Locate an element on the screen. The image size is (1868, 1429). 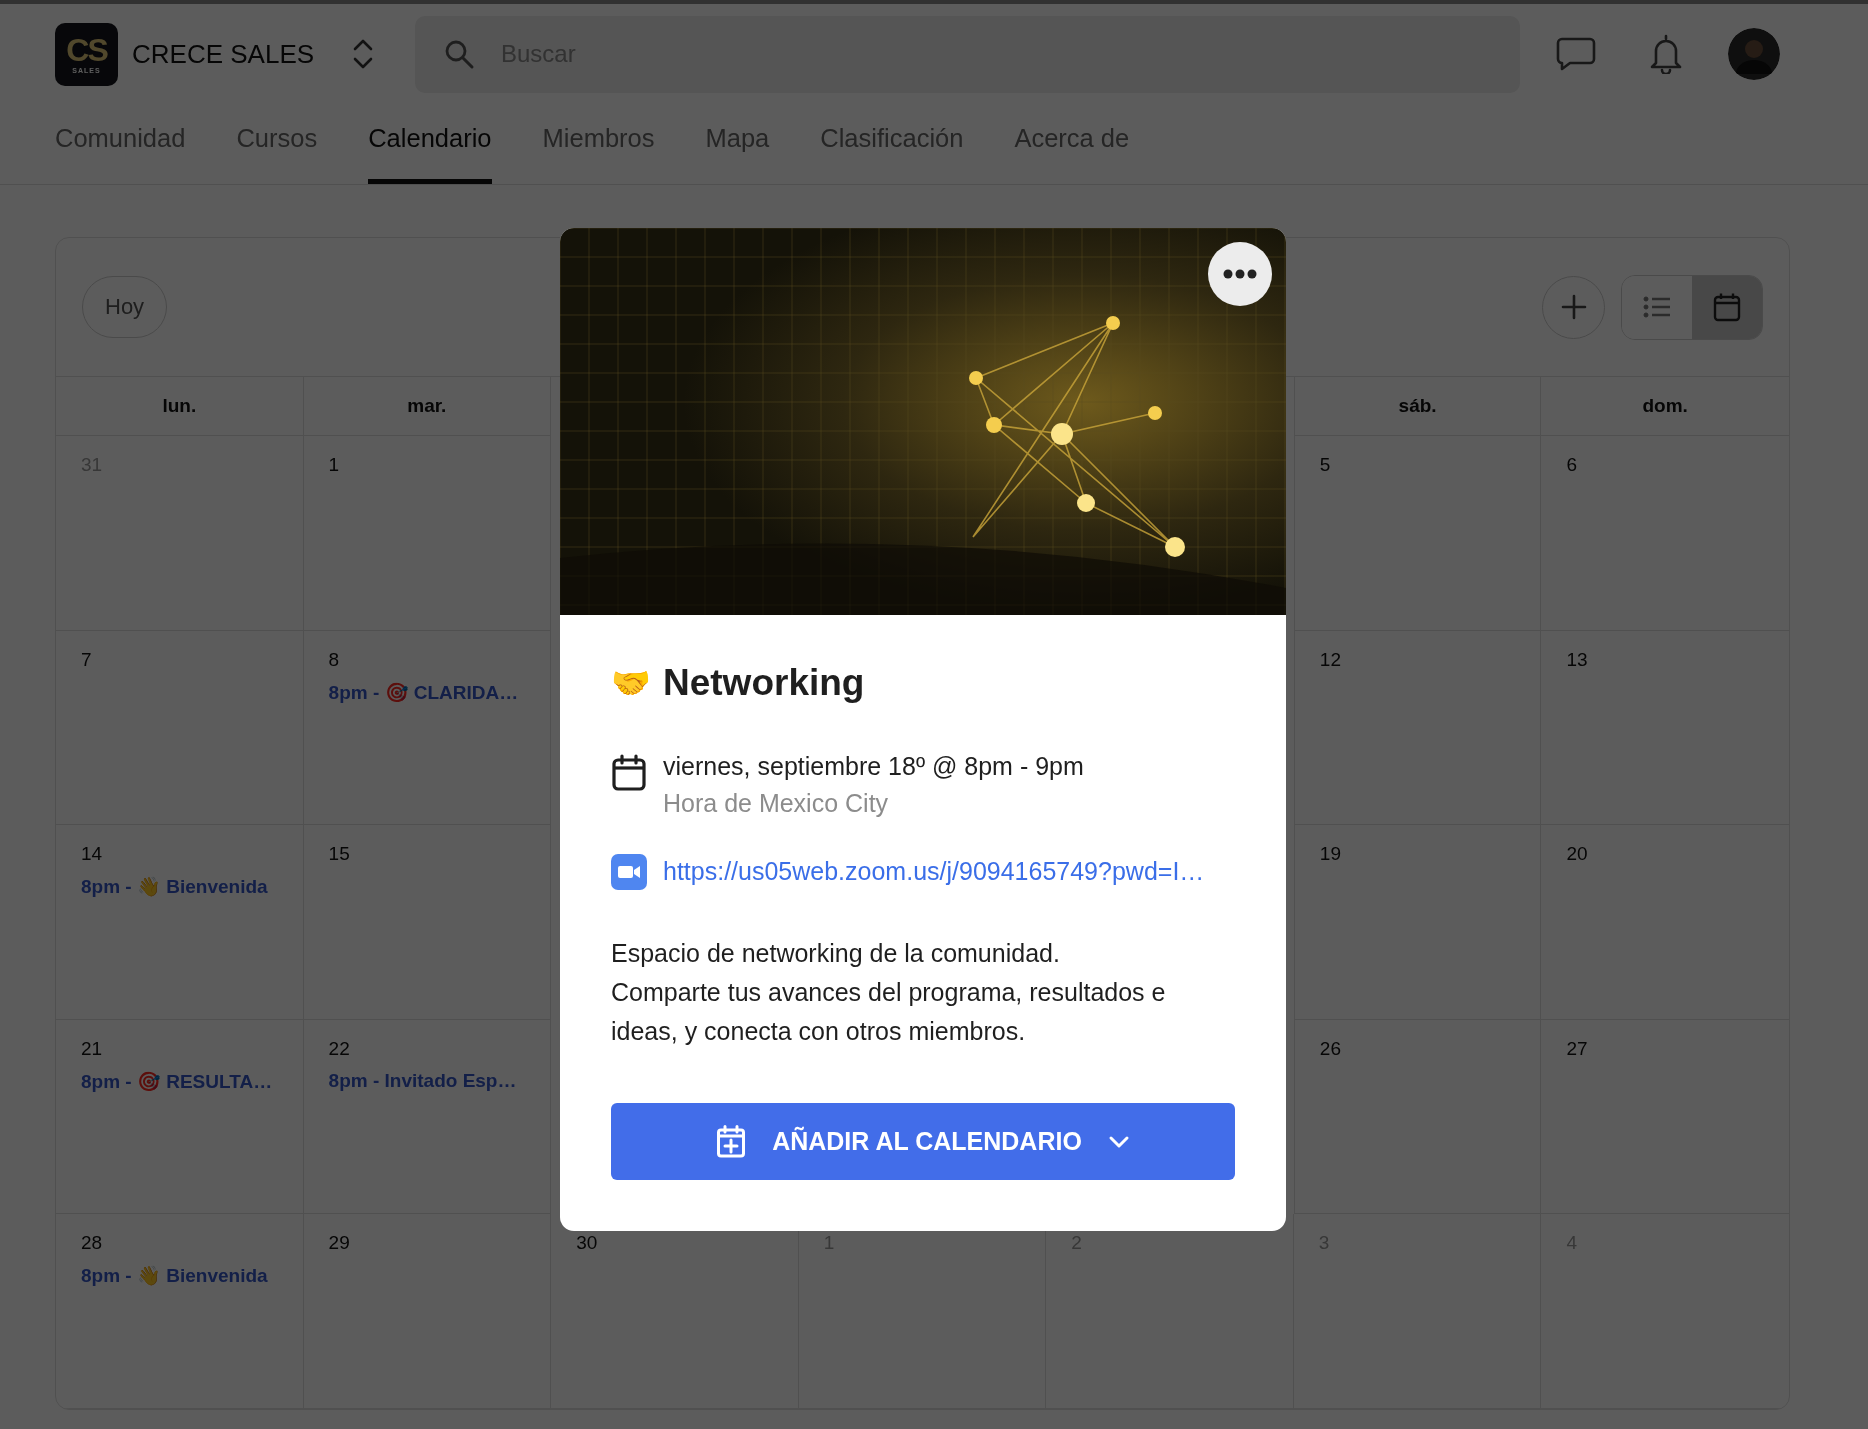
event-timezone: Hora de Mexico City is located at coordinates (776, 803).